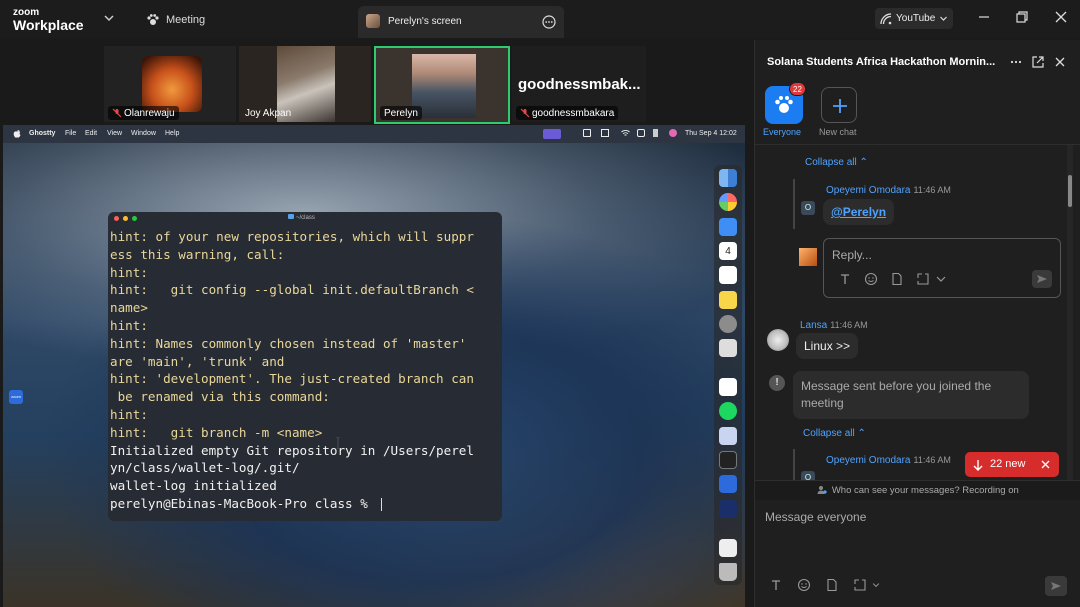  Describe the element at coordinates (175, 20) in the screenshot. I see `meeting-button: Meeting` at that location.